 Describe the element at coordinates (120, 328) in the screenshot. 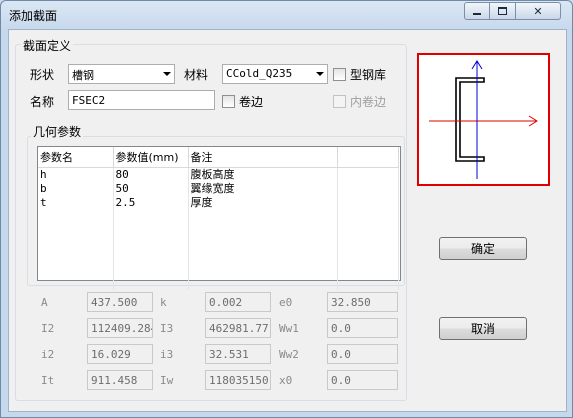

I see `prop-value: 112409.284` at that location.